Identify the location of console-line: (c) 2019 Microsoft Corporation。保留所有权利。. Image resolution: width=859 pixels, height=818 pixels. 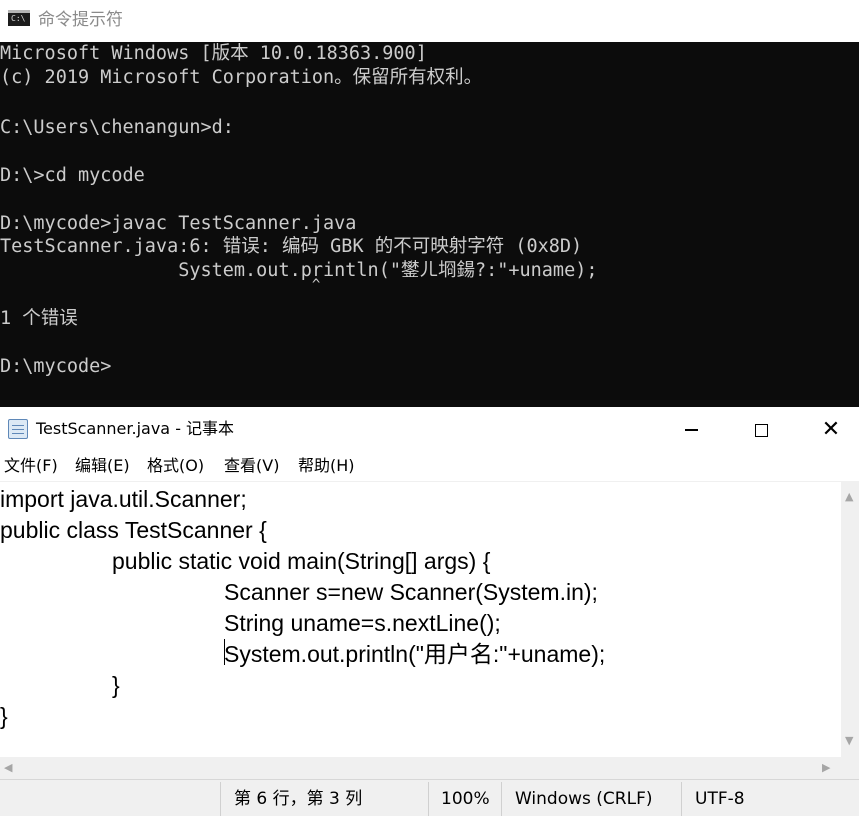
(241, 77).